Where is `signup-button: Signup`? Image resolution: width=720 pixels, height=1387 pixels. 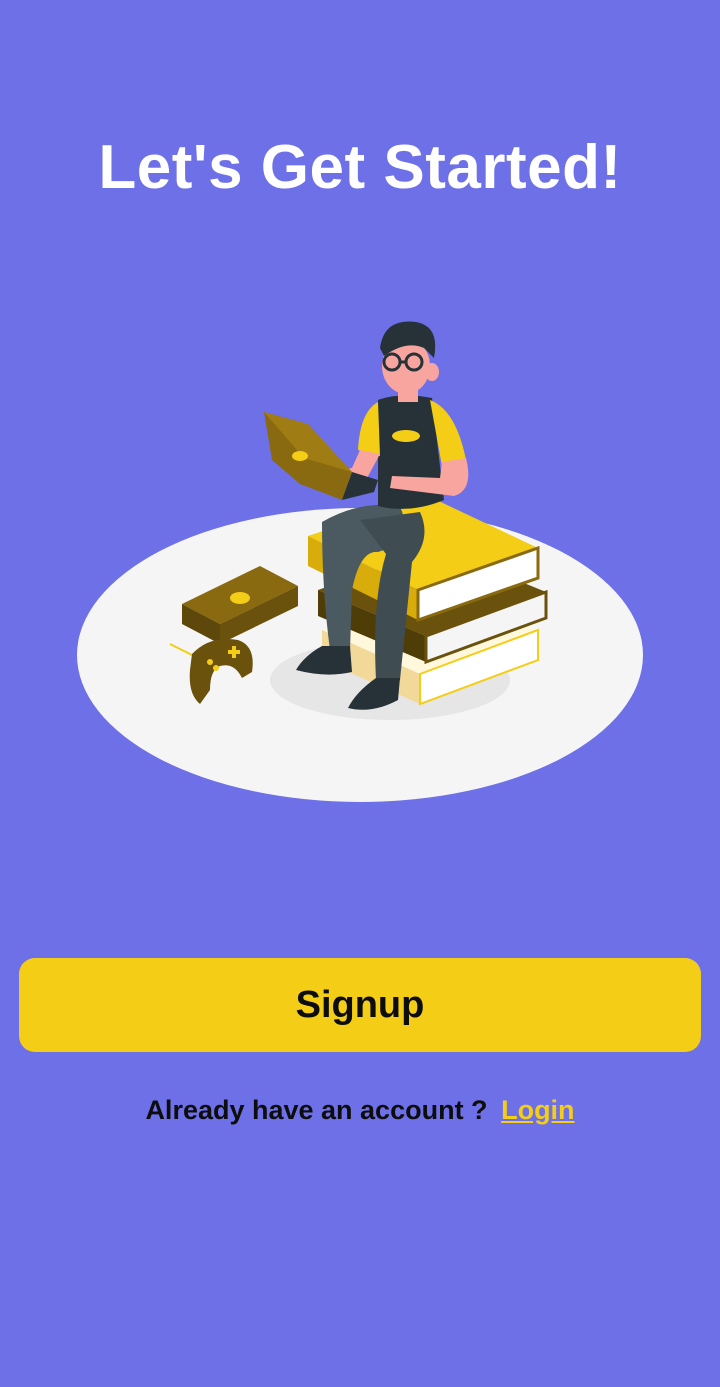 signup-button: Signup is located at coordinates (360, 1005).